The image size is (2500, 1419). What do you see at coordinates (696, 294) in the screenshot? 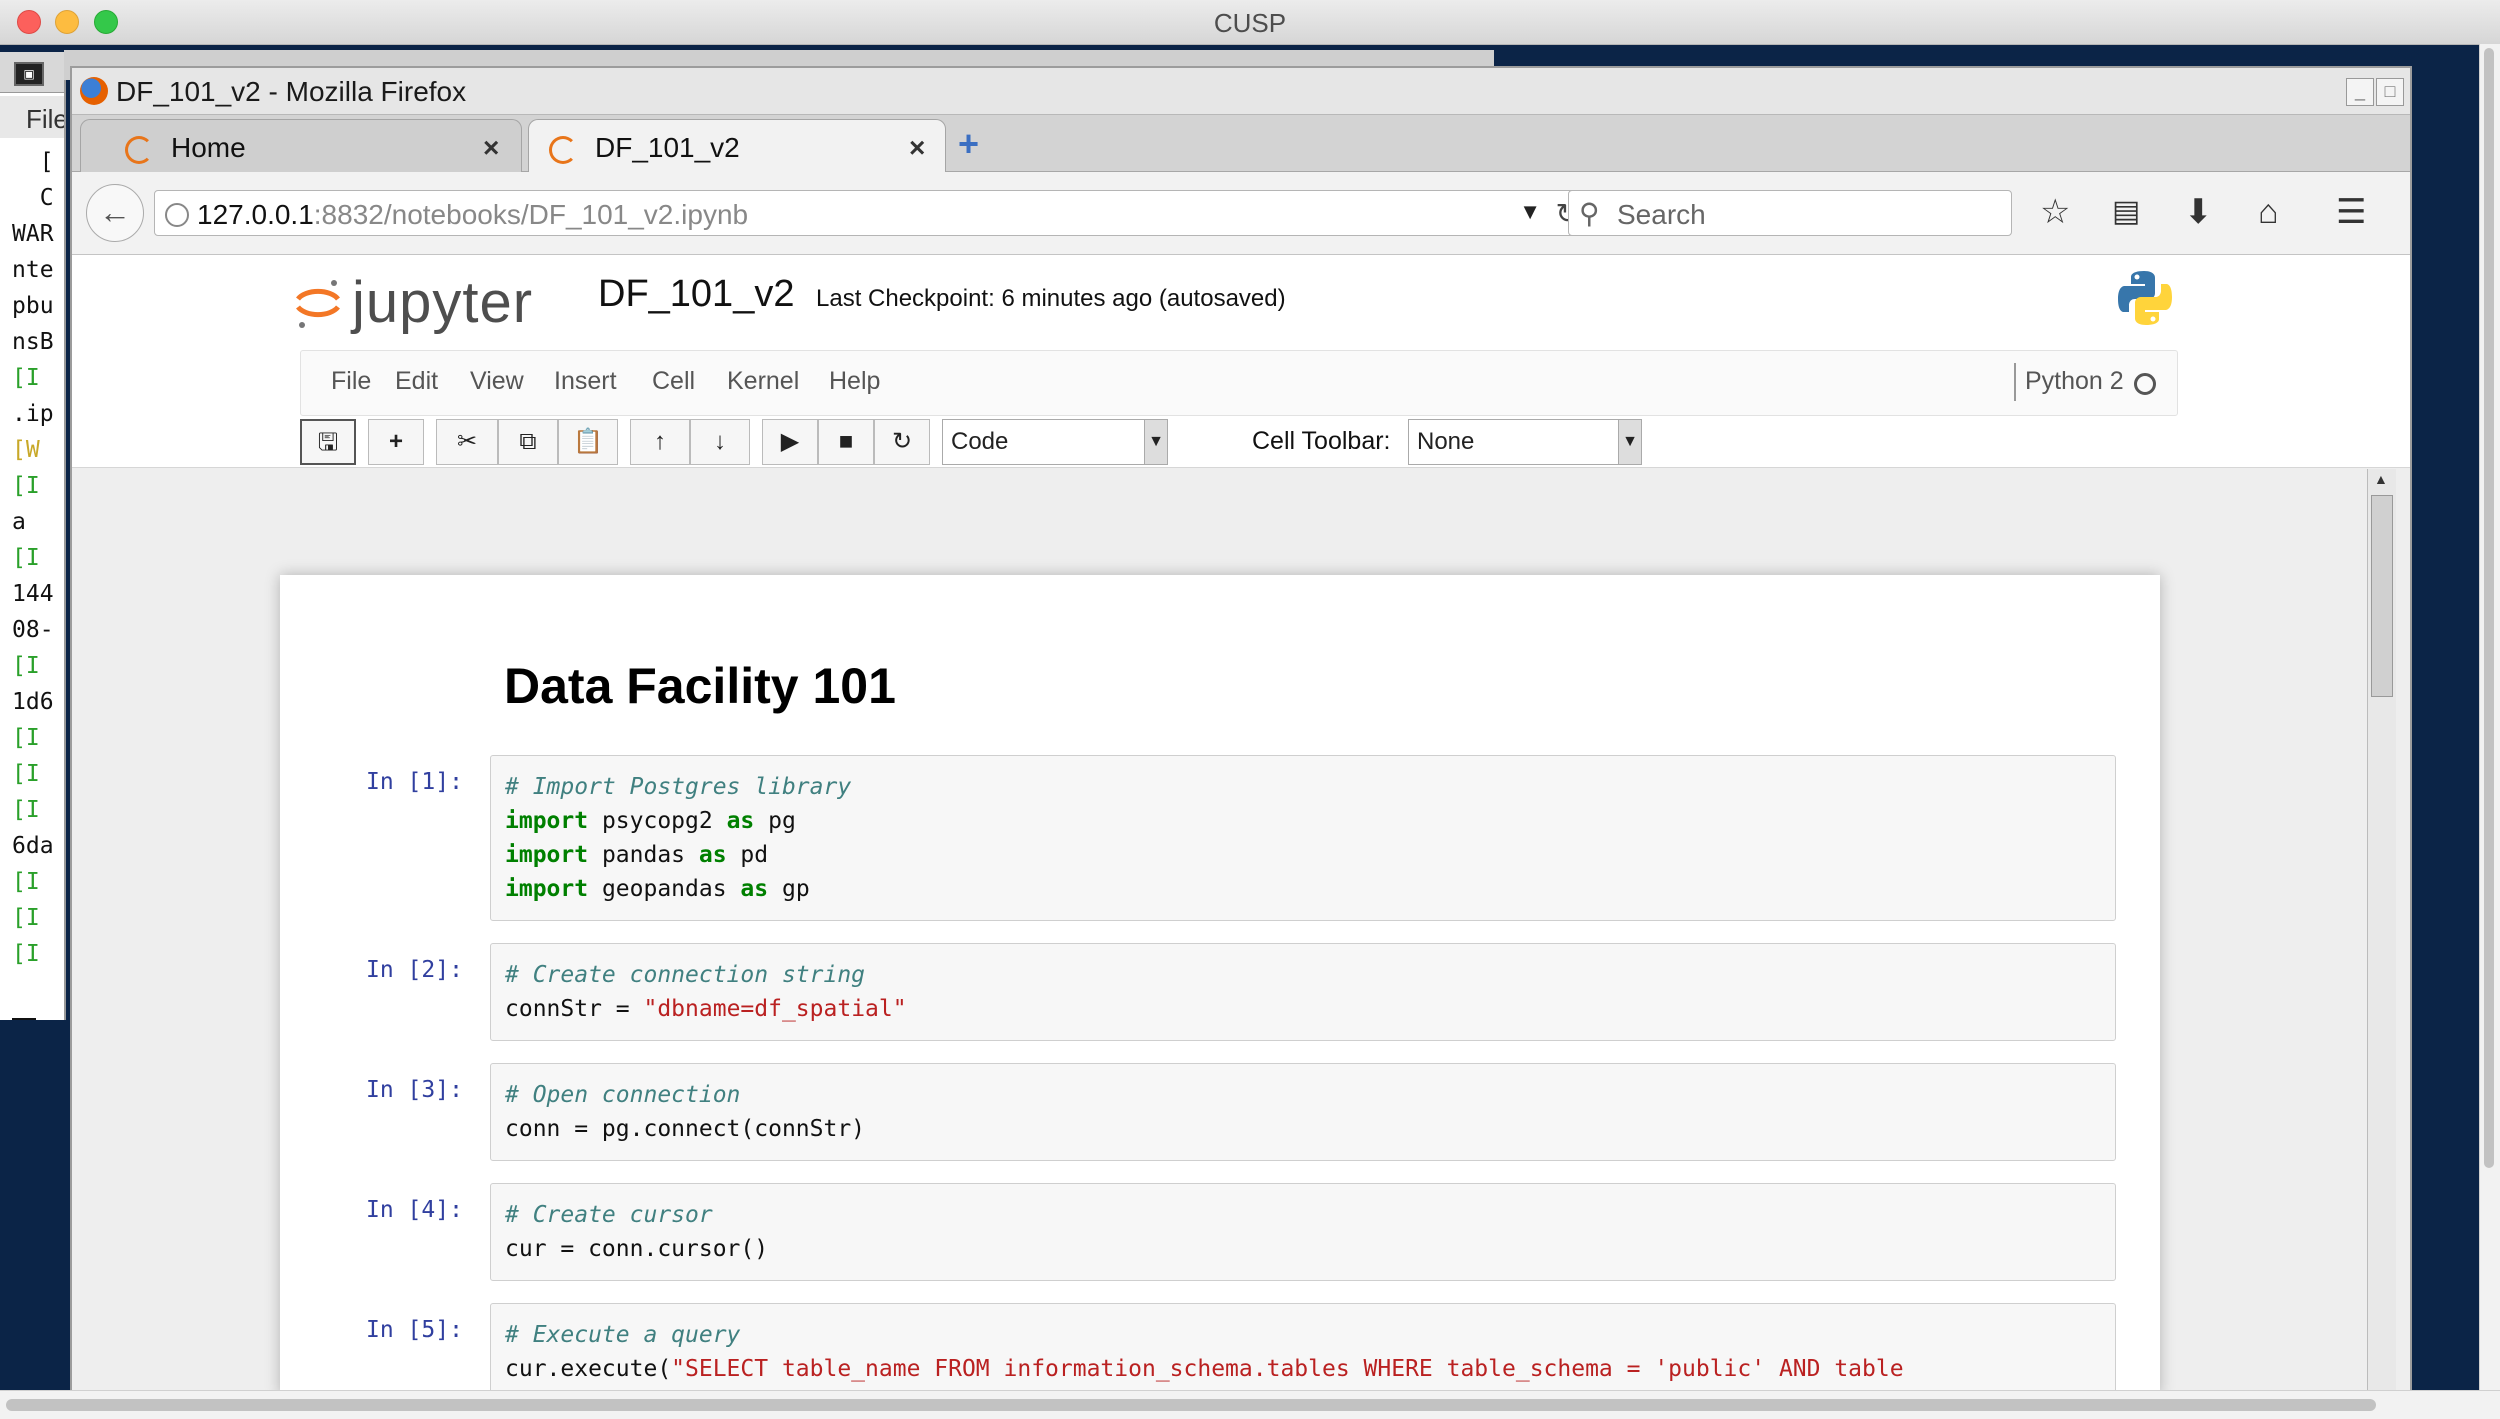
I see `notebook-name: DF_101_v2` at bounding box center [696, 294].